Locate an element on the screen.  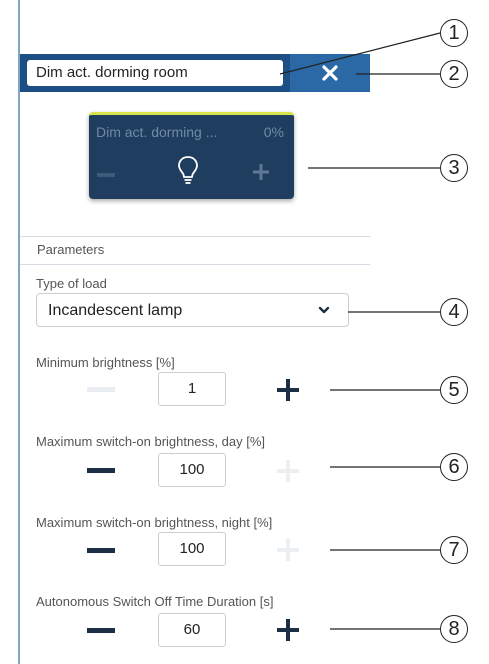
callout-6: 6 is located at coordinates (454, 467).